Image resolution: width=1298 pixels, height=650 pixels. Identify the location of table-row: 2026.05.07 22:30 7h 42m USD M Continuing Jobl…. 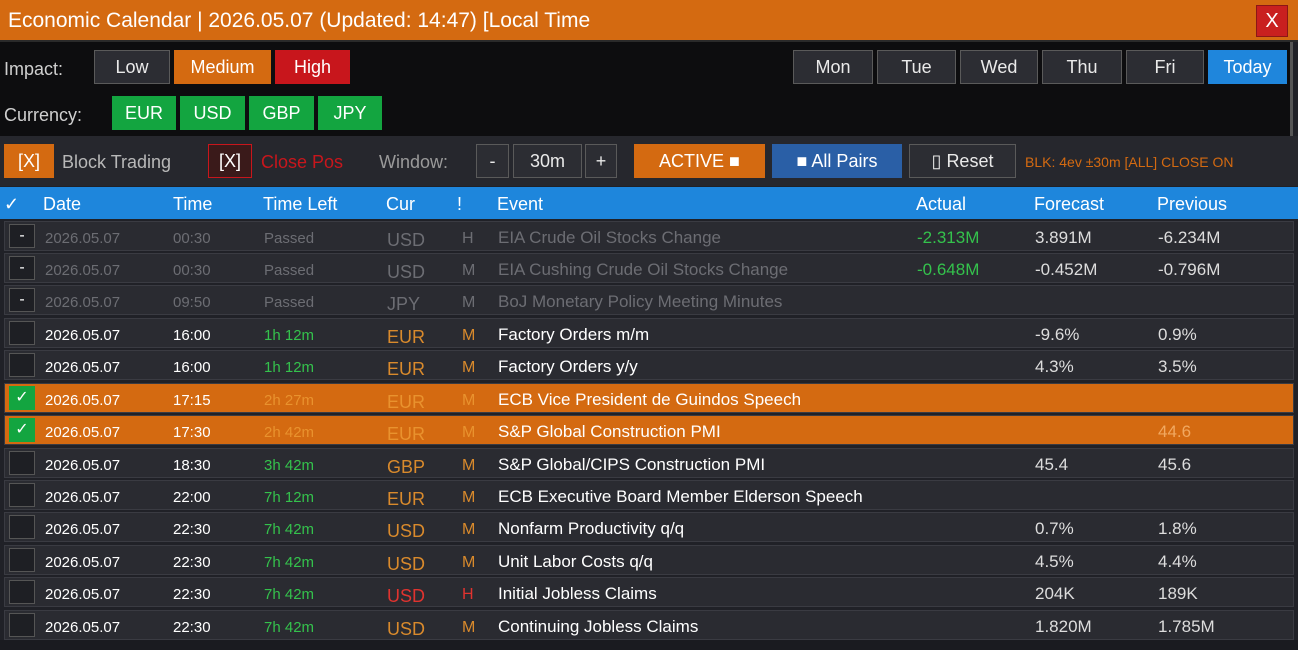
(649, 625).